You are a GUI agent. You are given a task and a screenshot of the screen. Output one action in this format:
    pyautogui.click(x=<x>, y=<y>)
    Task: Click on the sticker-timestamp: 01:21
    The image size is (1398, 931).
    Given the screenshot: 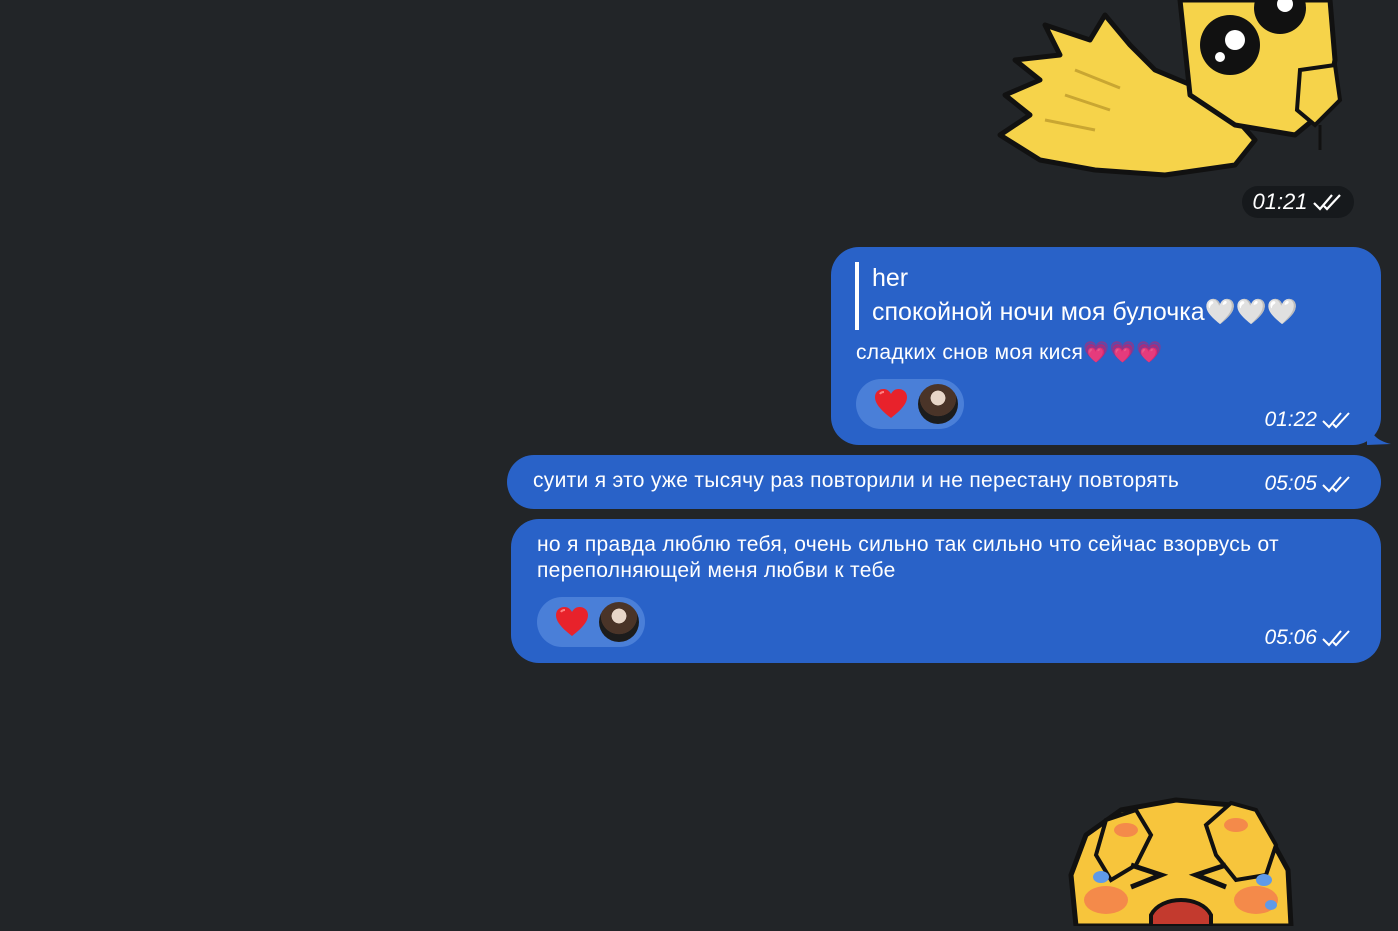 What is the action you would take?
    pyautogui.click(x=1298, y=202)
    